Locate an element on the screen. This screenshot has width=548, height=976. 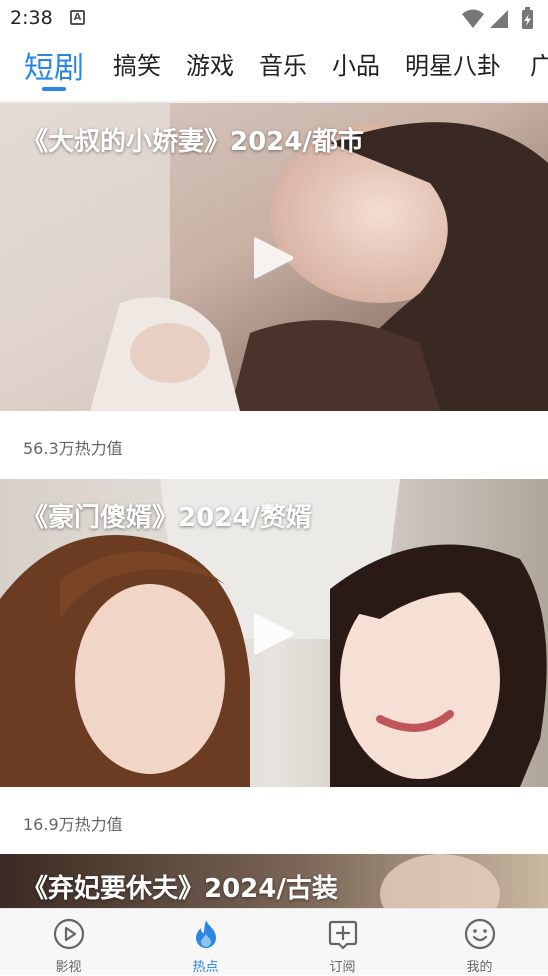
nav-item-hot: 热点 is located at coordinates (205, 942).